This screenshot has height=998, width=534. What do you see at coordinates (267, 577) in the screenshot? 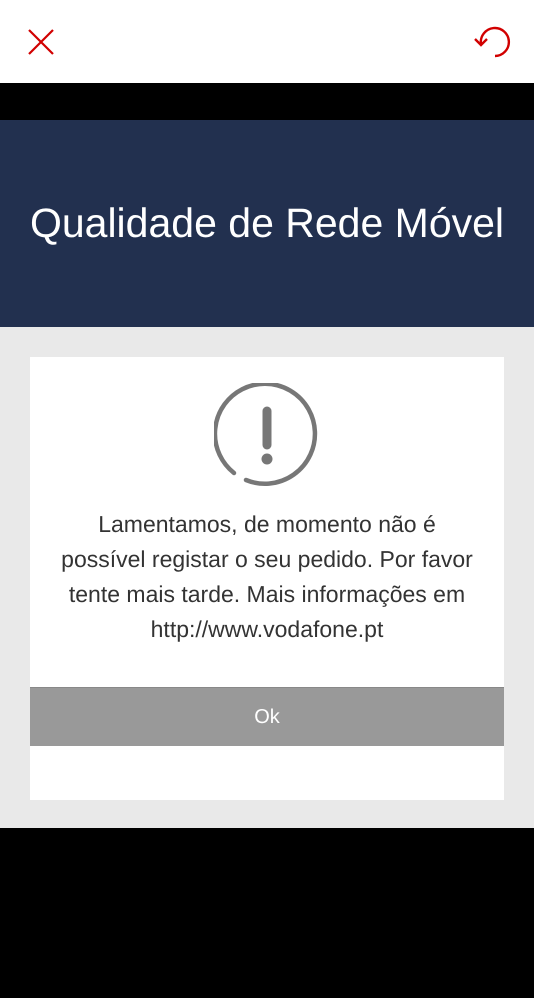
I see `error-message: Lamentamos, de momento não é possível registar o seu pedido. Por favor tente mais tarde. Mais informações em http://www.vodafone.pt` at bounding box center [267, 577].